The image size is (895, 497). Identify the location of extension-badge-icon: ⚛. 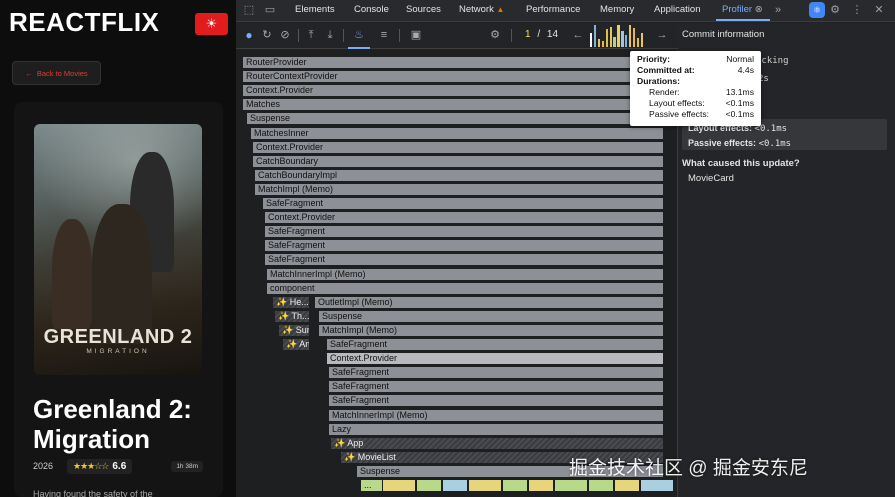
(817, 10).